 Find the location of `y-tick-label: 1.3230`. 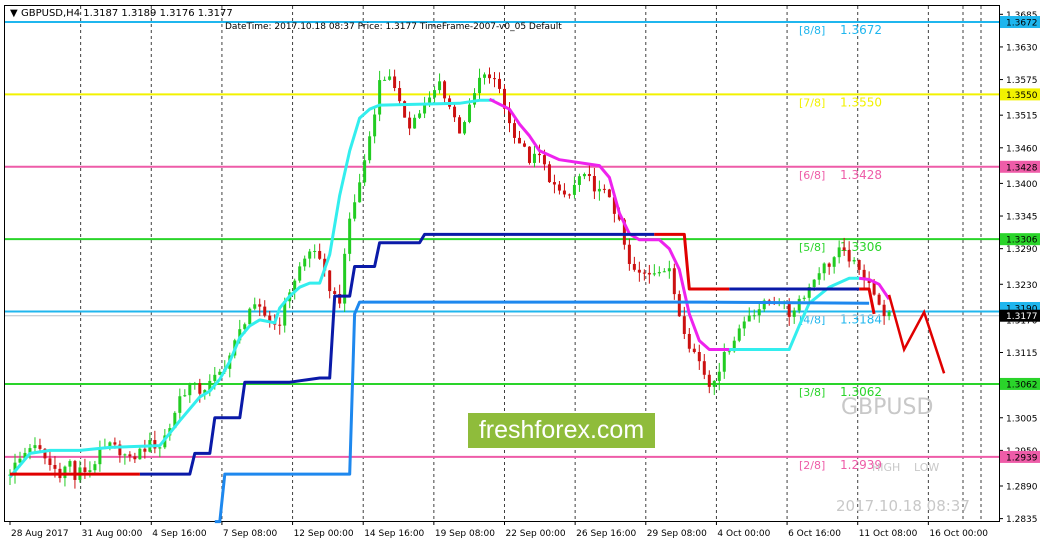

y-tick-label: 1.3230 is located at coordinates (1022, 286).